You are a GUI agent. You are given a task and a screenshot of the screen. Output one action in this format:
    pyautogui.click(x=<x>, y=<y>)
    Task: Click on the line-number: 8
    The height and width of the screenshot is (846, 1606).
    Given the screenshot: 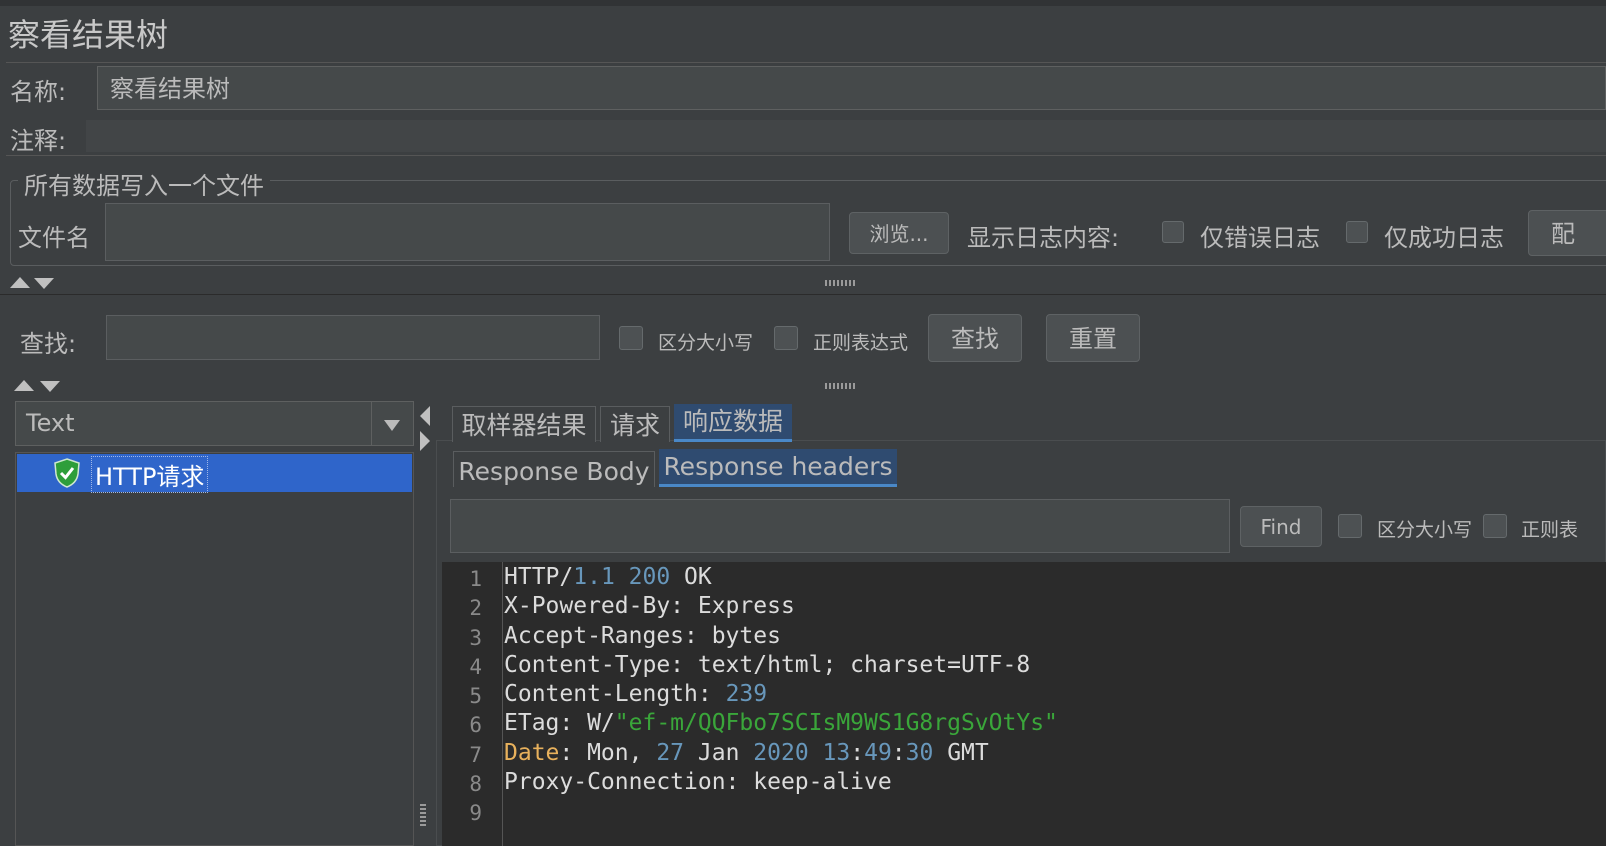 What is the action you would take?
    pyautogui.click(x=475, y=784)
    